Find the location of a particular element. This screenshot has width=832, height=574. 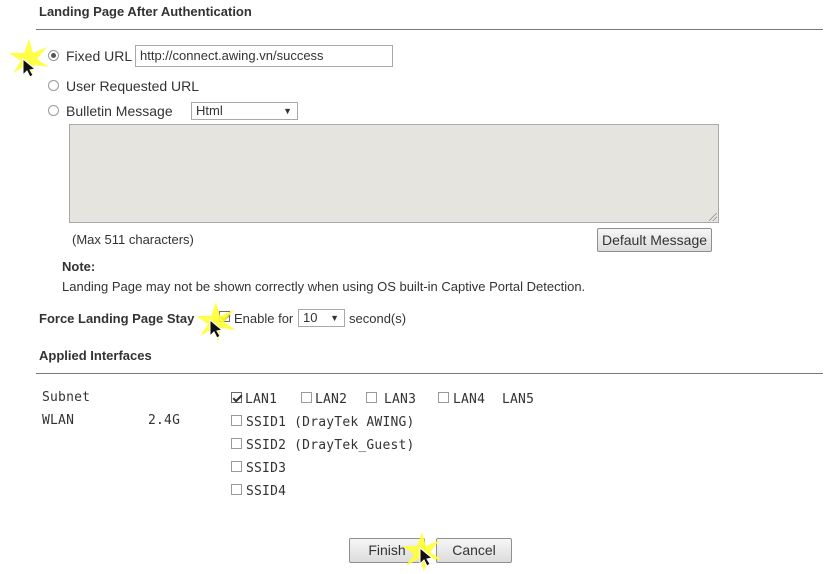

ssid1-label: SSID1 (DrayTek AWING) is located at coordinates (330, 422).